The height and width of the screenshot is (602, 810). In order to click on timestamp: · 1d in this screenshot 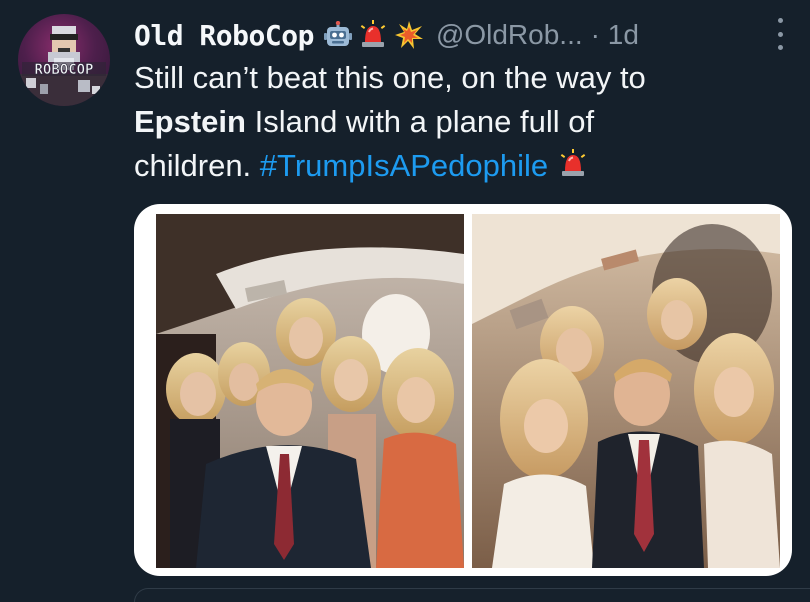, I will do `click(615, 35)`.